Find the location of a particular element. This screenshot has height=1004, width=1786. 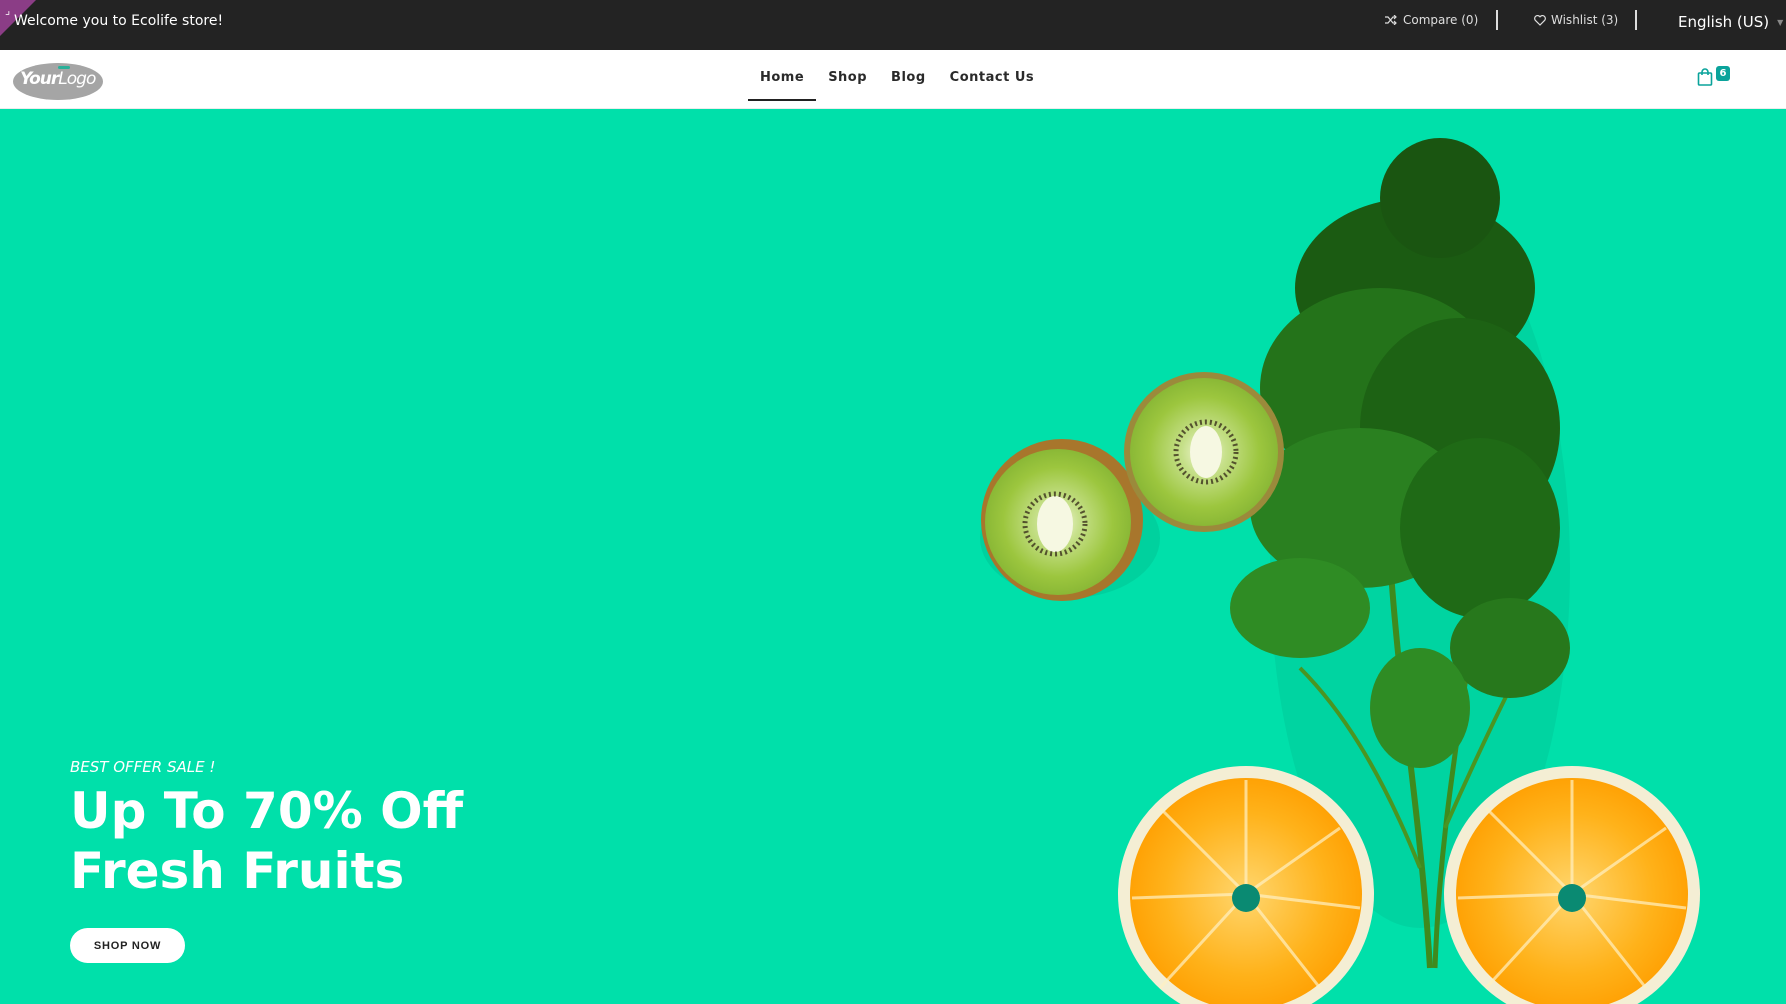

language-label: English (US) is located at coordinates (1724, 22).